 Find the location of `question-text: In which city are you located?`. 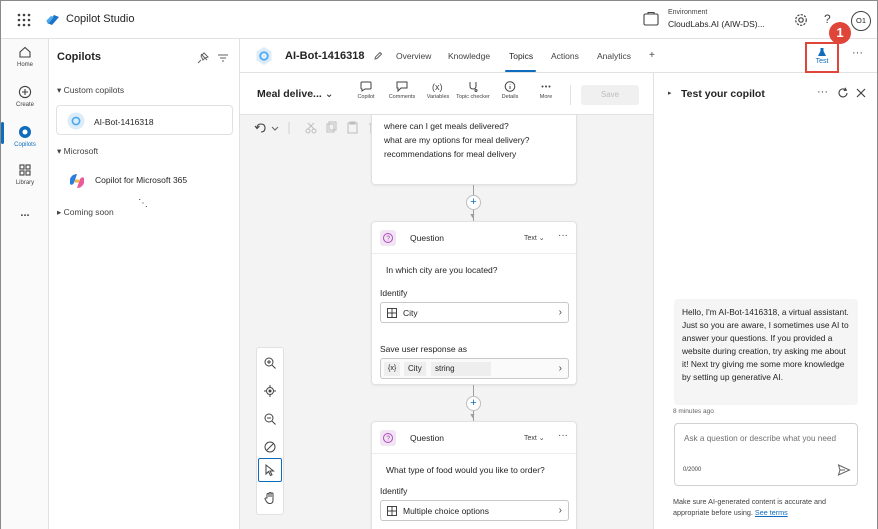

question-text: In which city are you located? is located at coordinates (442, 270).